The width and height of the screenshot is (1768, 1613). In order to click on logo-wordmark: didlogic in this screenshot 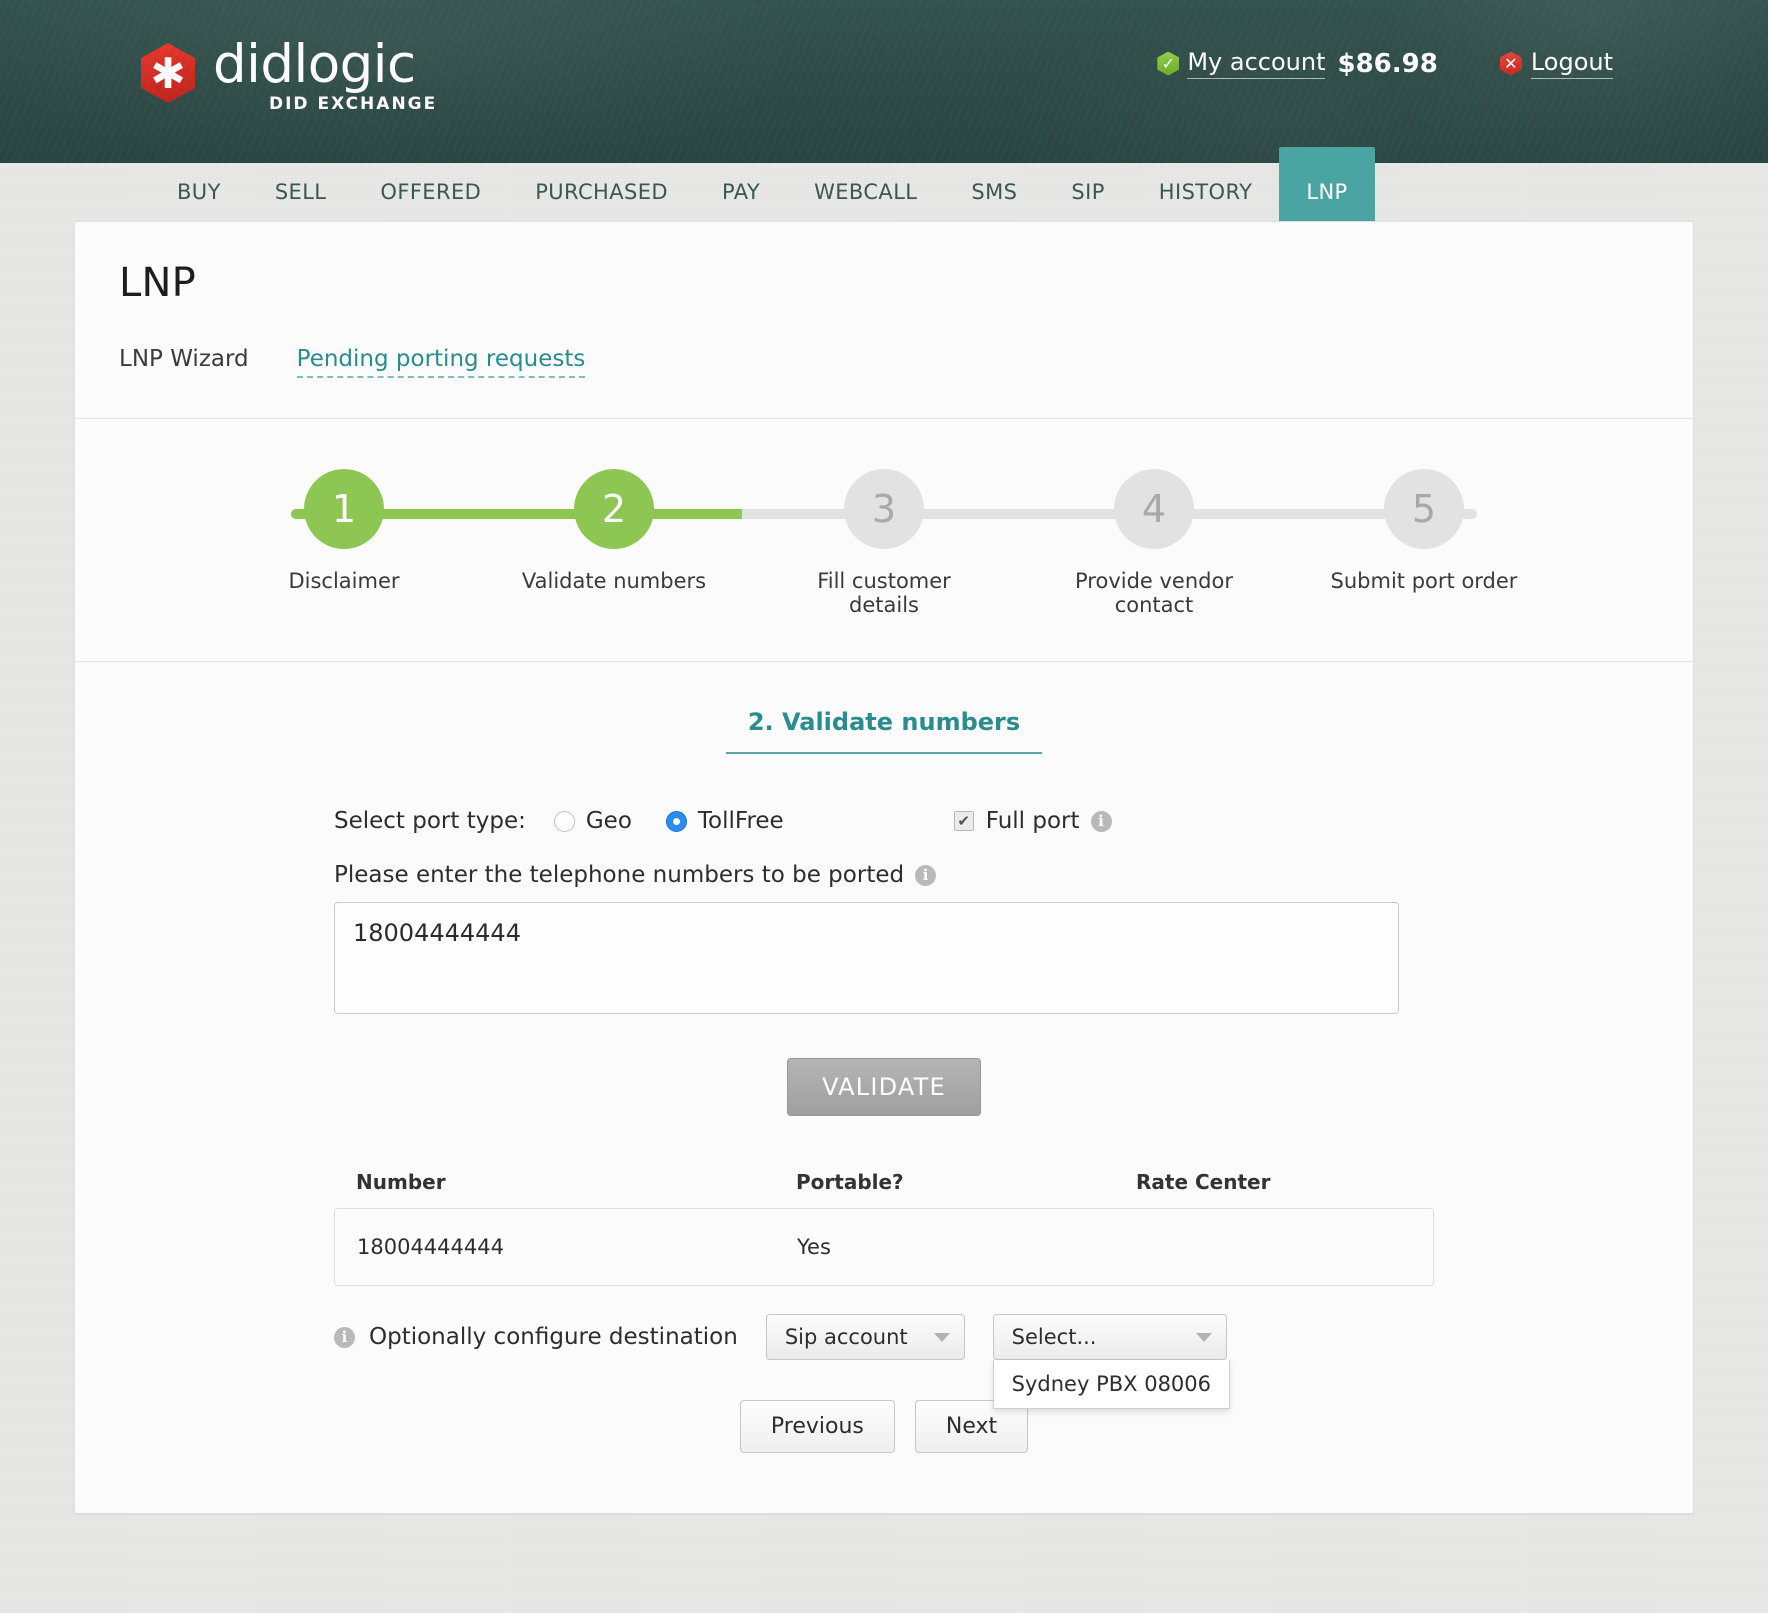, I will do `click(314, 64)`.